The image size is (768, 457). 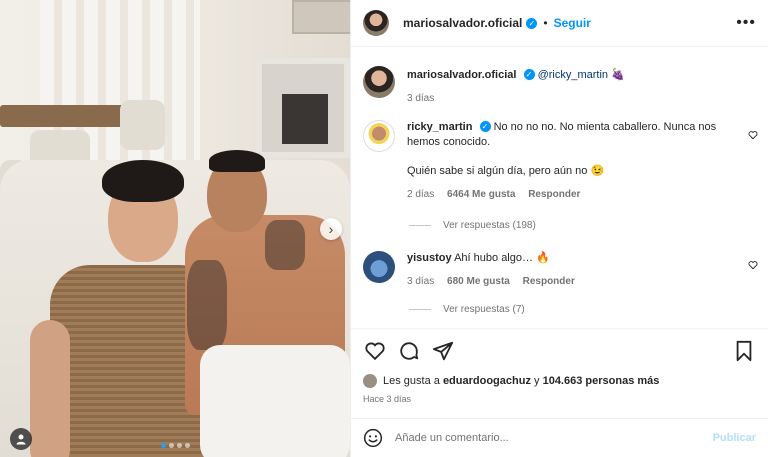 What do you see at coordinates (462, 23) in the screenshot?
I see `author-username: mariosalvador.oficial` at bounding box center [462, 23].